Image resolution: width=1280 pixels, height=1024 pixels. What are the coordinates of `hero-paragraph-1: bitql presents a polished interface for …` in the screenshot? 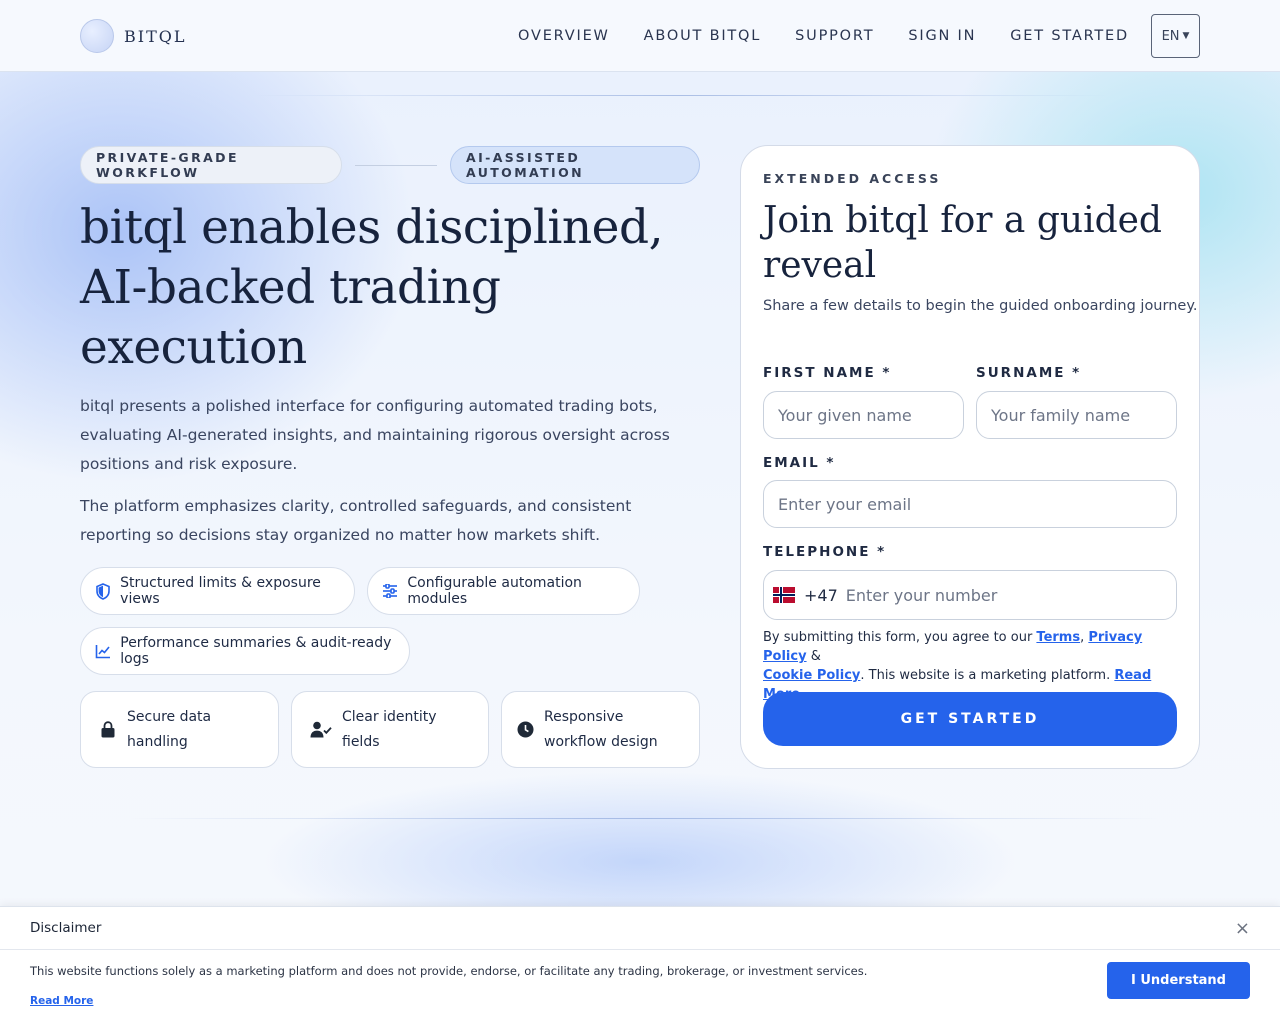 It's located at (375, 435).